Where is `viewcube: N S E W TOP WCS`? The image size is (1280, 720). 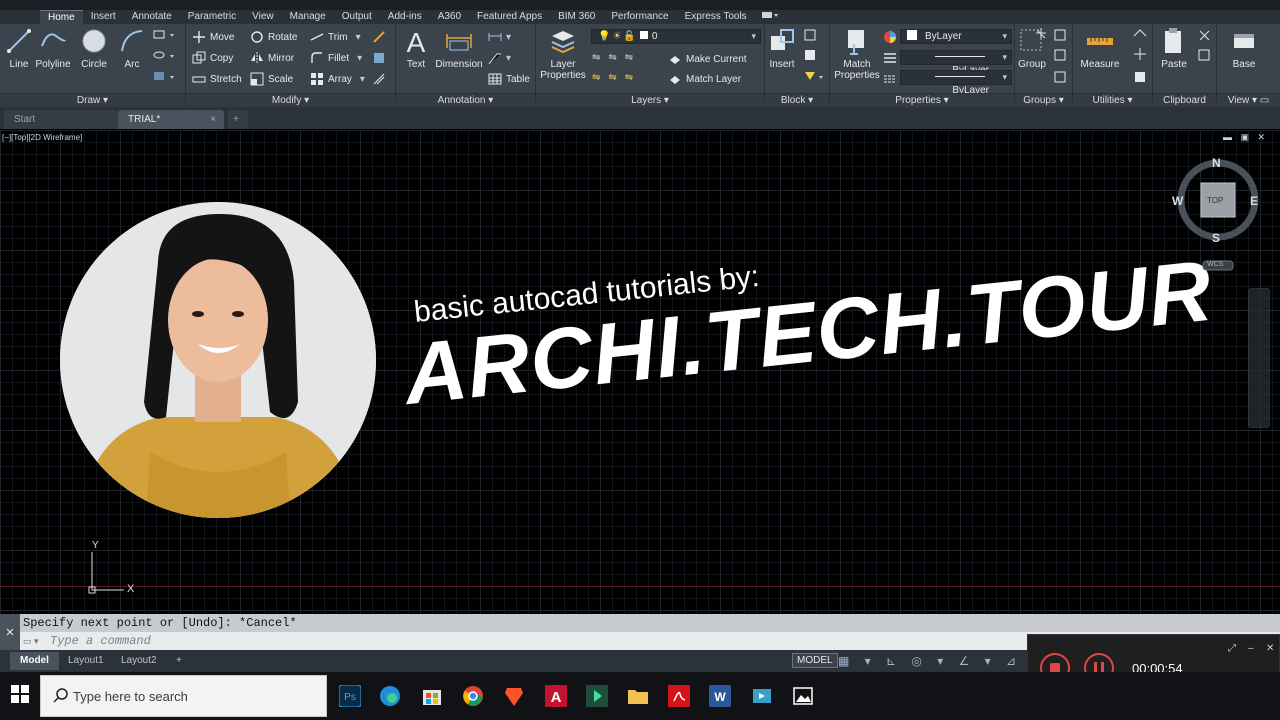 viewcube: N S E W TOP WCS is located at coordinates (1218, 212).